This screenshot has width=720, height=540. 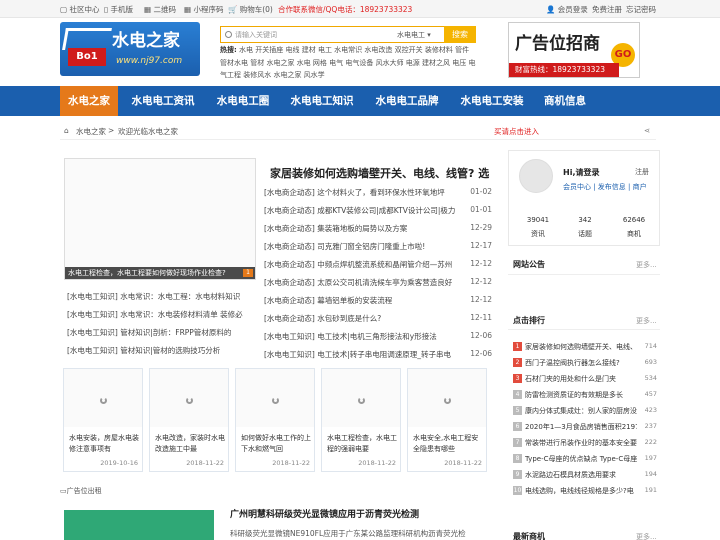 I want to click on avatar, so click(x=536, y=176).